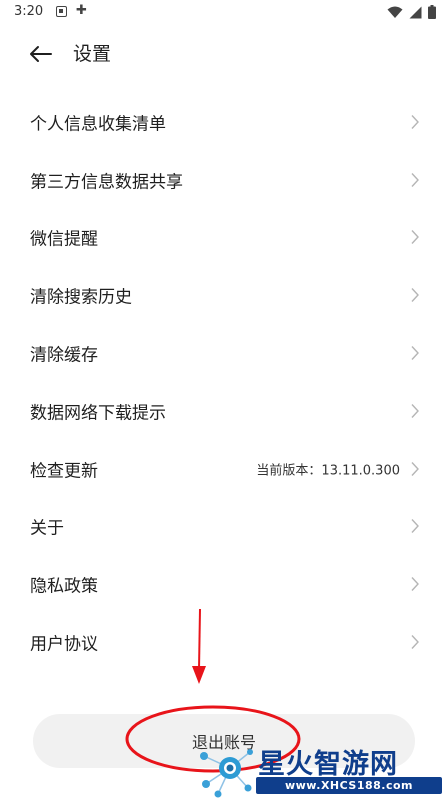 This screenshot has width=448, height=798. I want to click on status-right, so click(411, 12).